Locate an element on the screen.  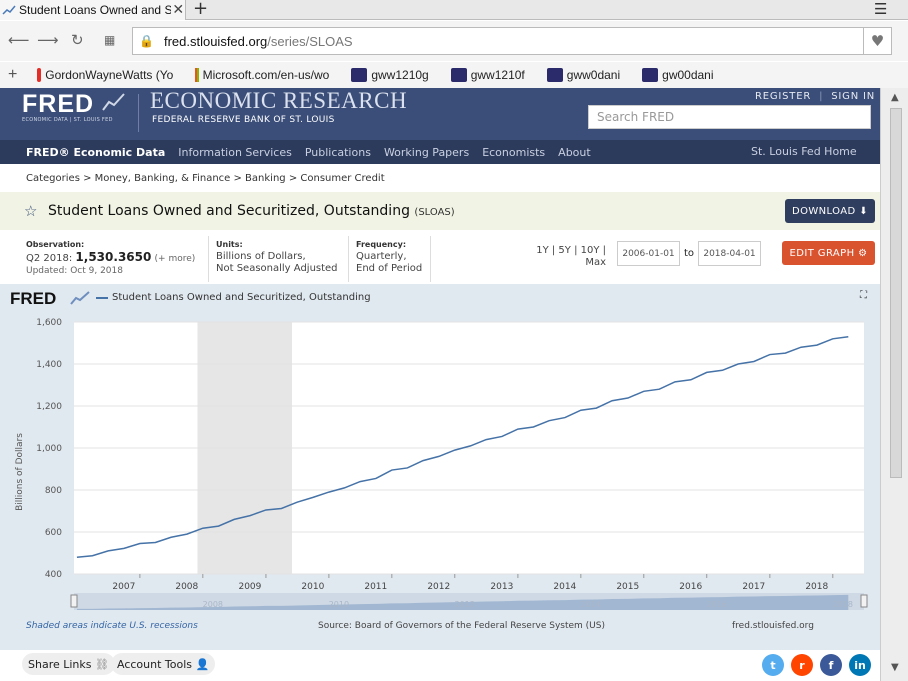
download-icon: ⬇ is located at coordinates (863, 211).